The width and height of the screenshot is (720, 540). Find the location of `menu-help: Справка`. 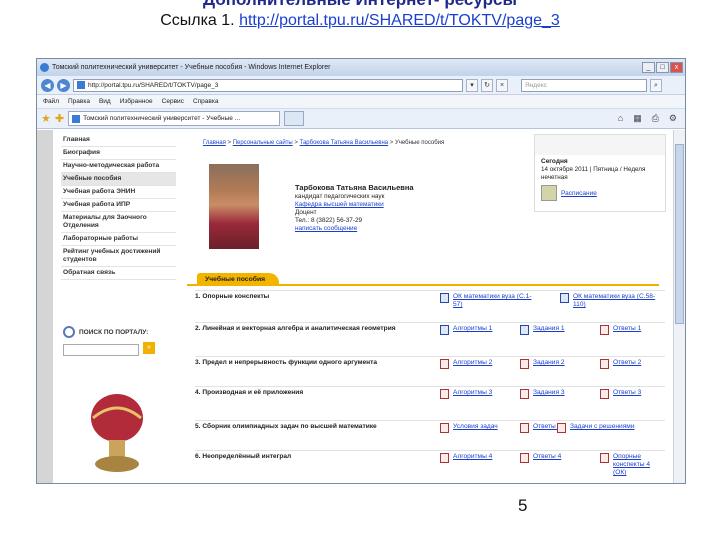

menu-help: Справка is located at coordinates (206, 101).